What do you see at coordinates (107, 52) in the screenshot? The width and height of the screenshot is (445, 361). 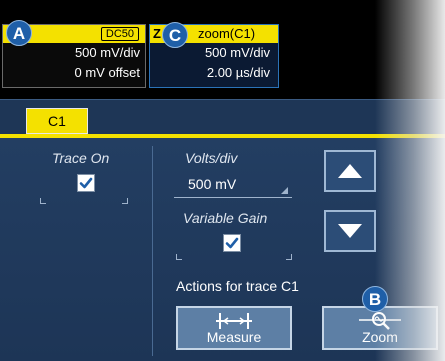 I see `c1-volts-div: 500 mV/div` at bounding box center [107, 52].